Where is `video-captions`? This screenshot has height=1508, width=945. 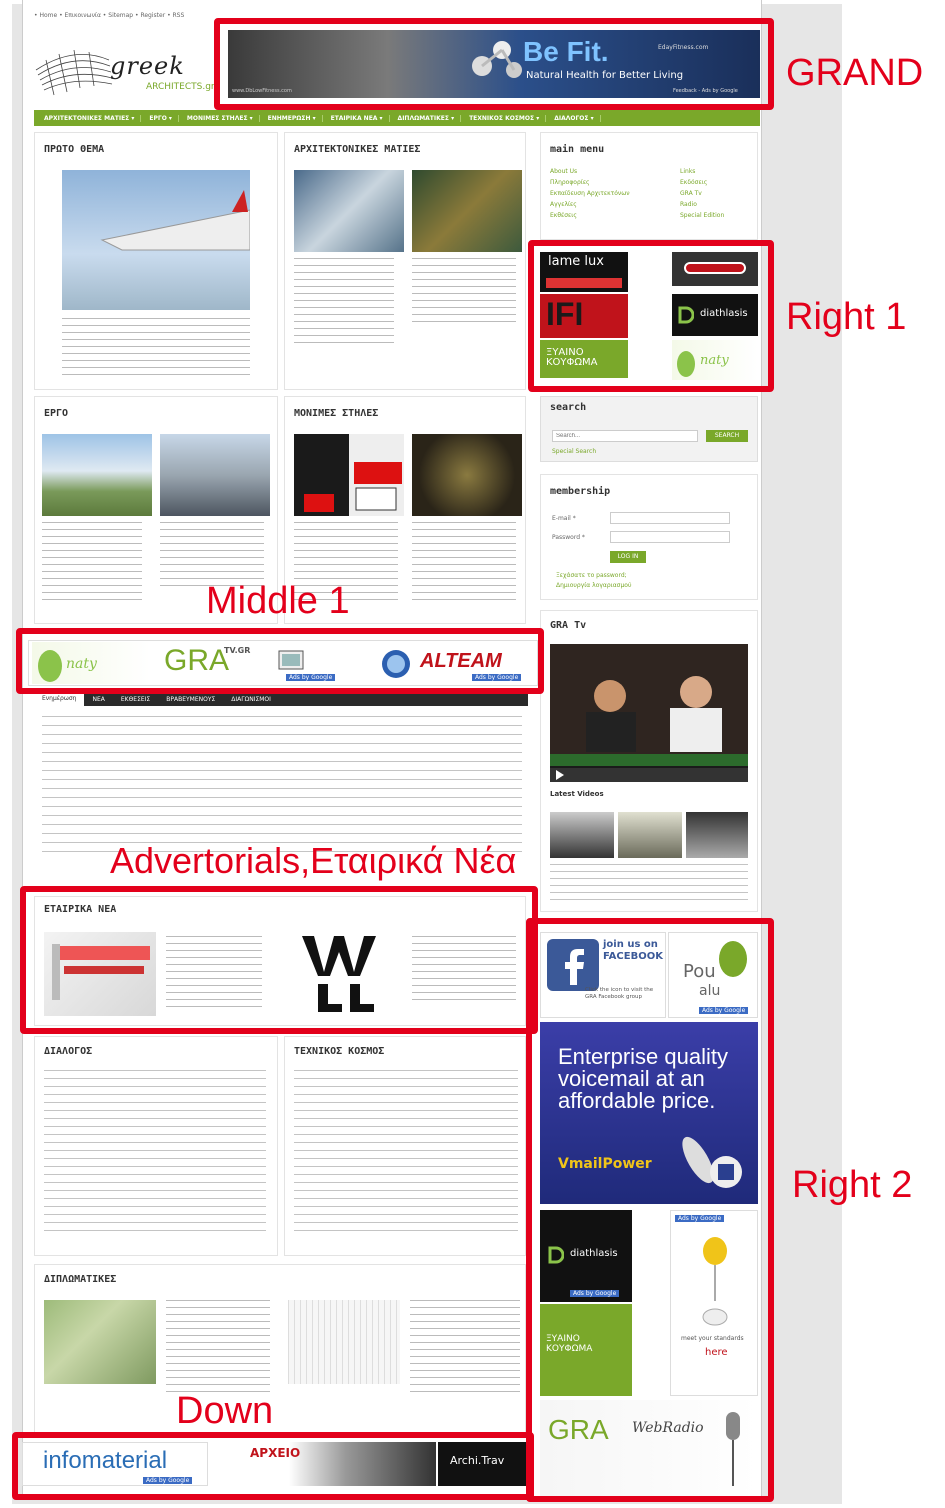 video-captions is located at coordinates (649, 884).